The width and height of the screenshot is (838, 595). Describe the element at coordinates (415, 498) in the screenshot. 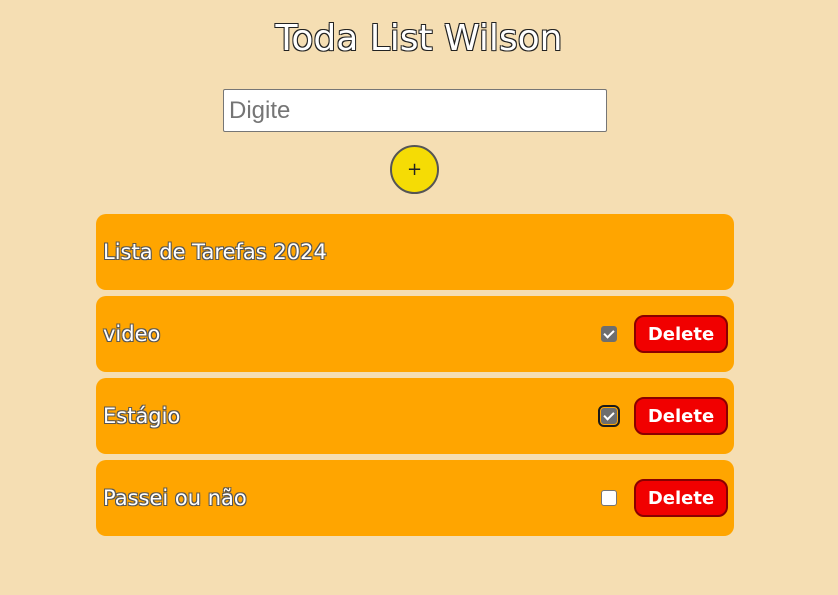

I see `task-row: Passei ou não Delete` at that location.